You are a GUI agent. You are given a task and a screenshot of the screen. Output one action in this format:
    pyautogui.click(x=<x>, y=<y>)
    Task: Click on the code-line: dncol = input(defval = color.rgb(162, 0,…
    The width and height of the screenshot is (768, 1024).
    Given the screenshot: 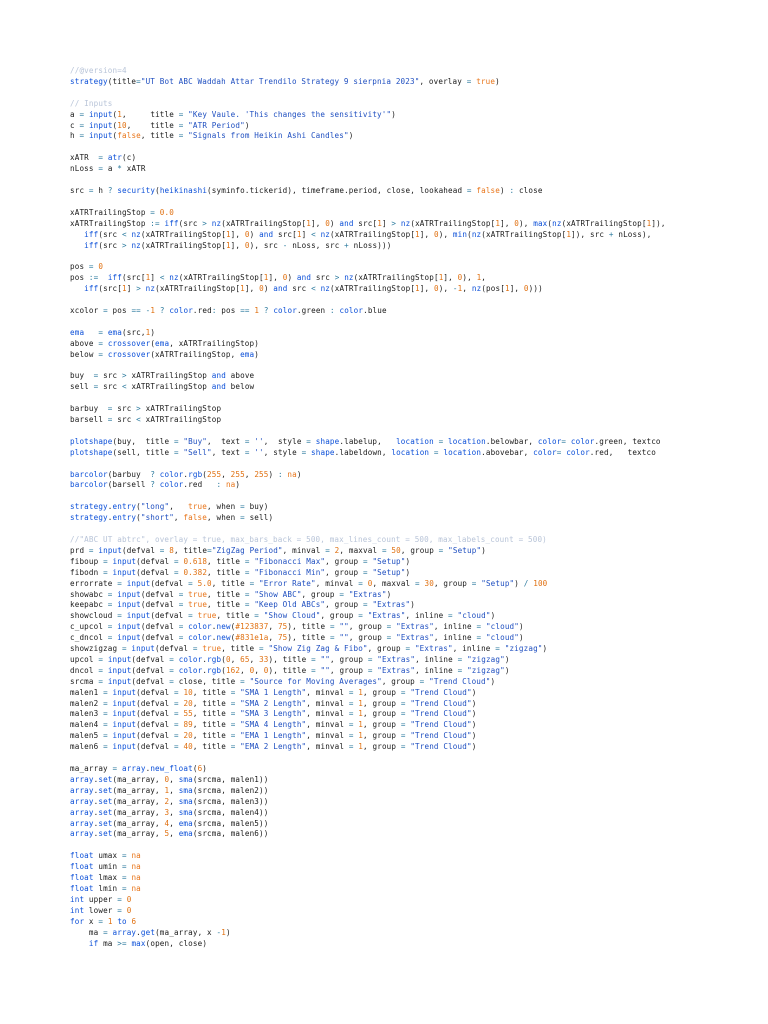 What is the action you would take?
    pyautogui.click(x=290, y=670)
    